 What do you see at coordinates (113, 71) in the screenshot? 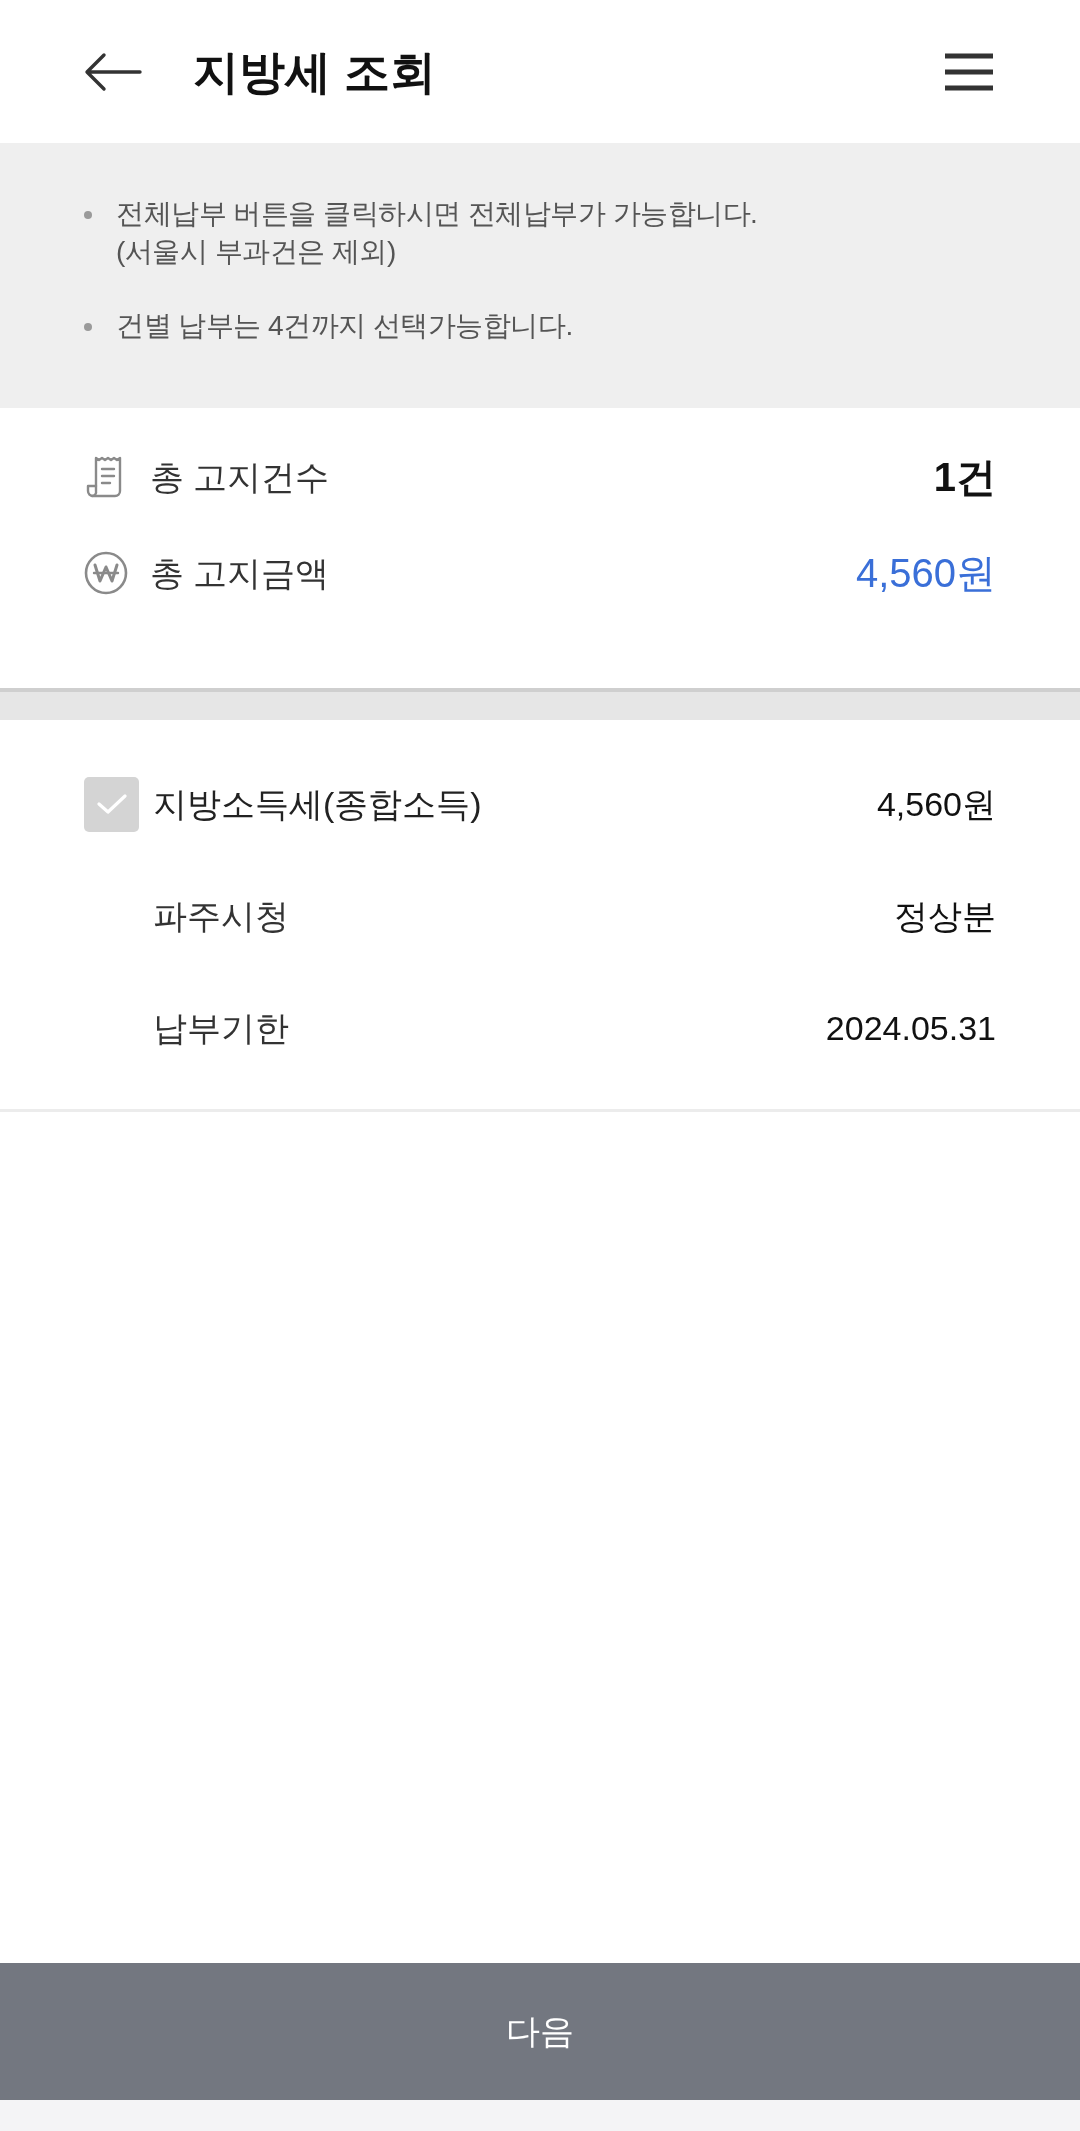
I see `back-arrow-icon` at bounding box center [113, 71].